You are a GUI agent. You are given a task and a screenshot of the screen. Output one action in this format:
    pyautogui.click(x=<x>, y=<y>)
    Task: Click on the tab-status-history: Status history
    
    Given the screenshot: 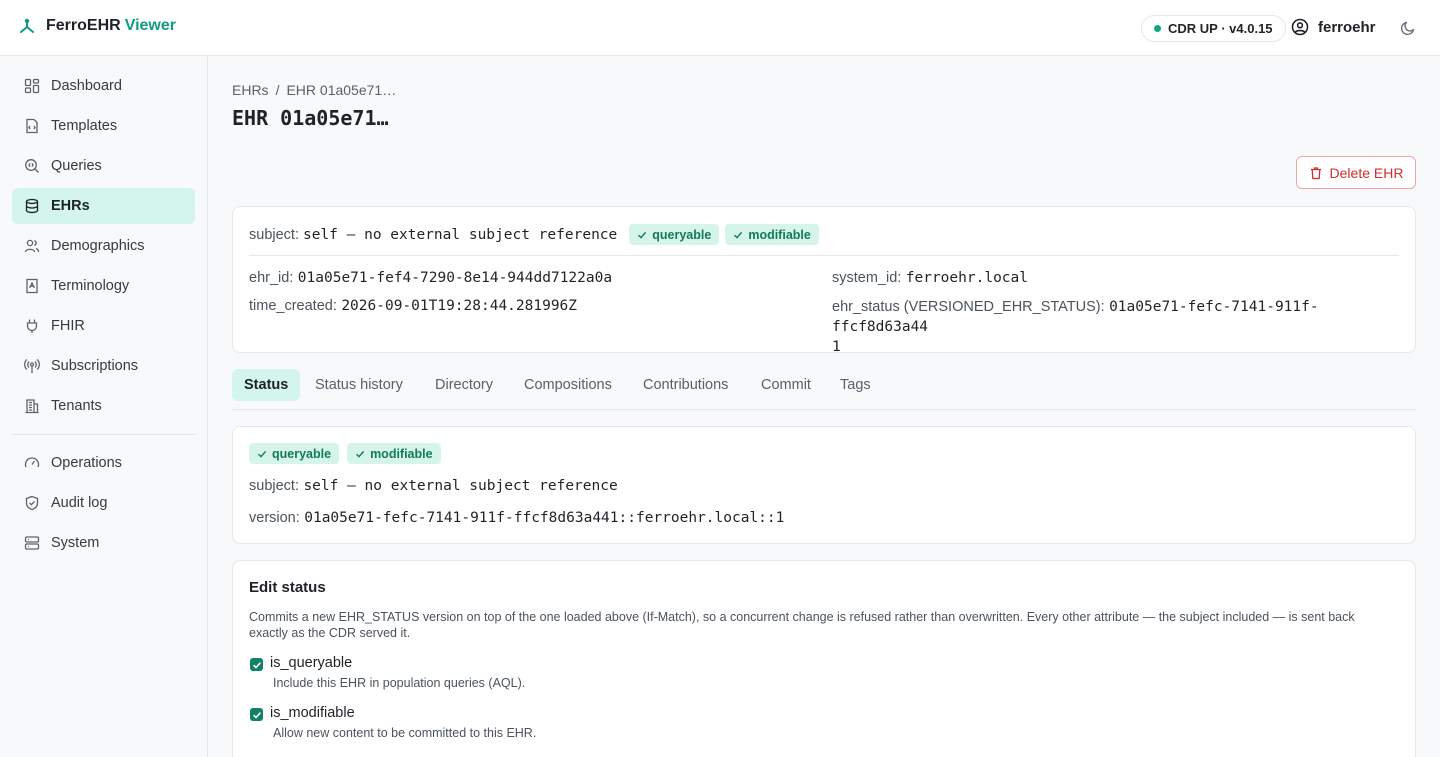 What is the action you would take?
    pyautogui.click(x=359, y=385)
    